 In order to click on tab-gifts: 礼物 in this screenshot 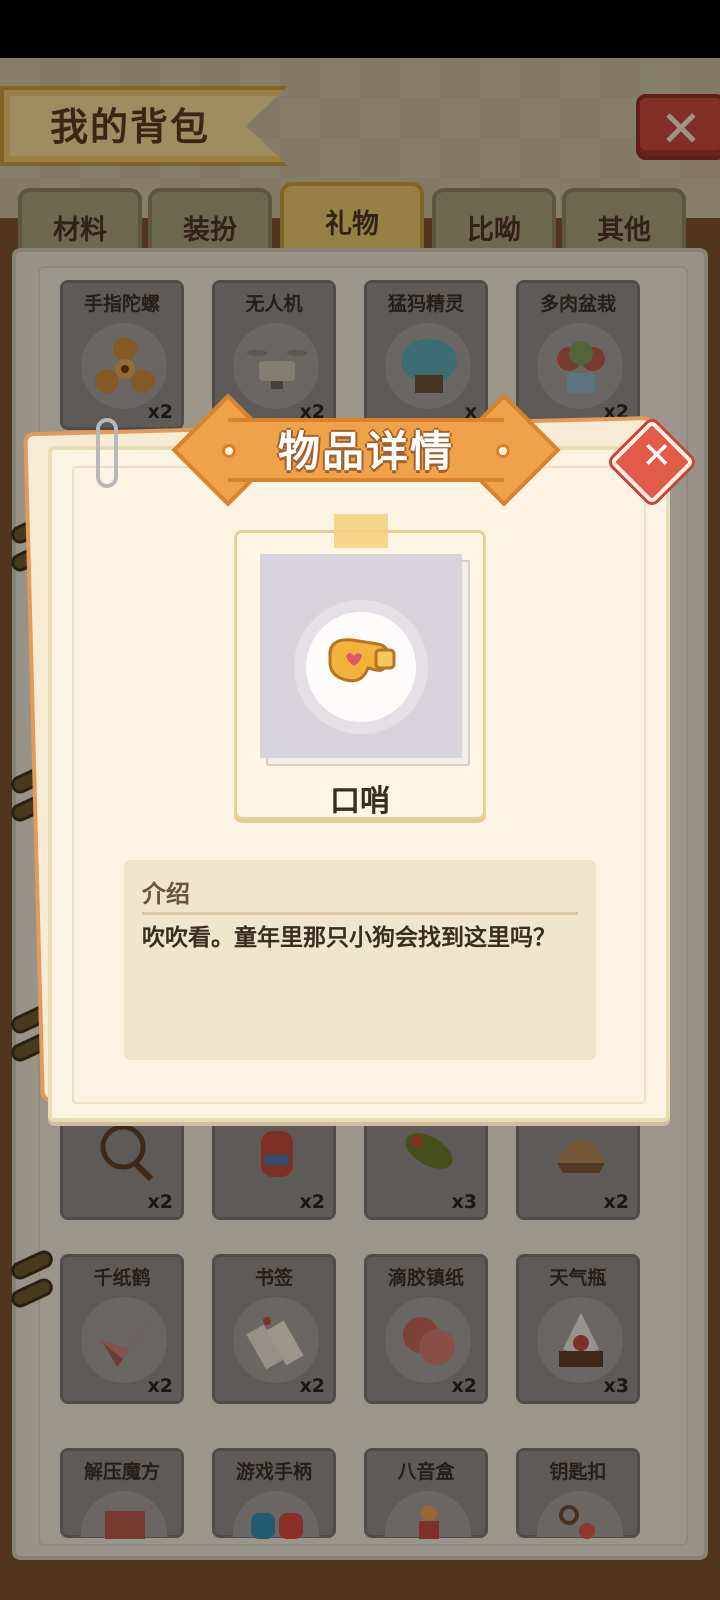, I will do `click(352, 217)`.